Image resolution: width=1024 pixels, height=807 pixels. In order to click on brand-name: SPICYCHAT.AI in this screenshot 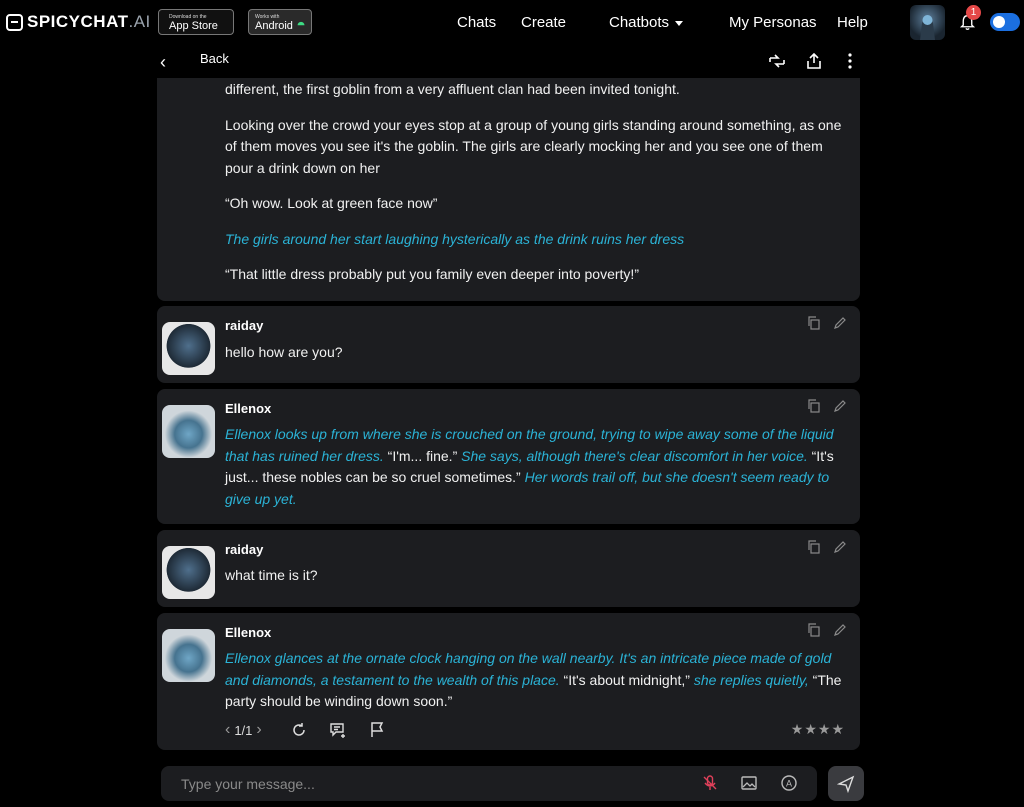, I will do `click(89, 21)`.